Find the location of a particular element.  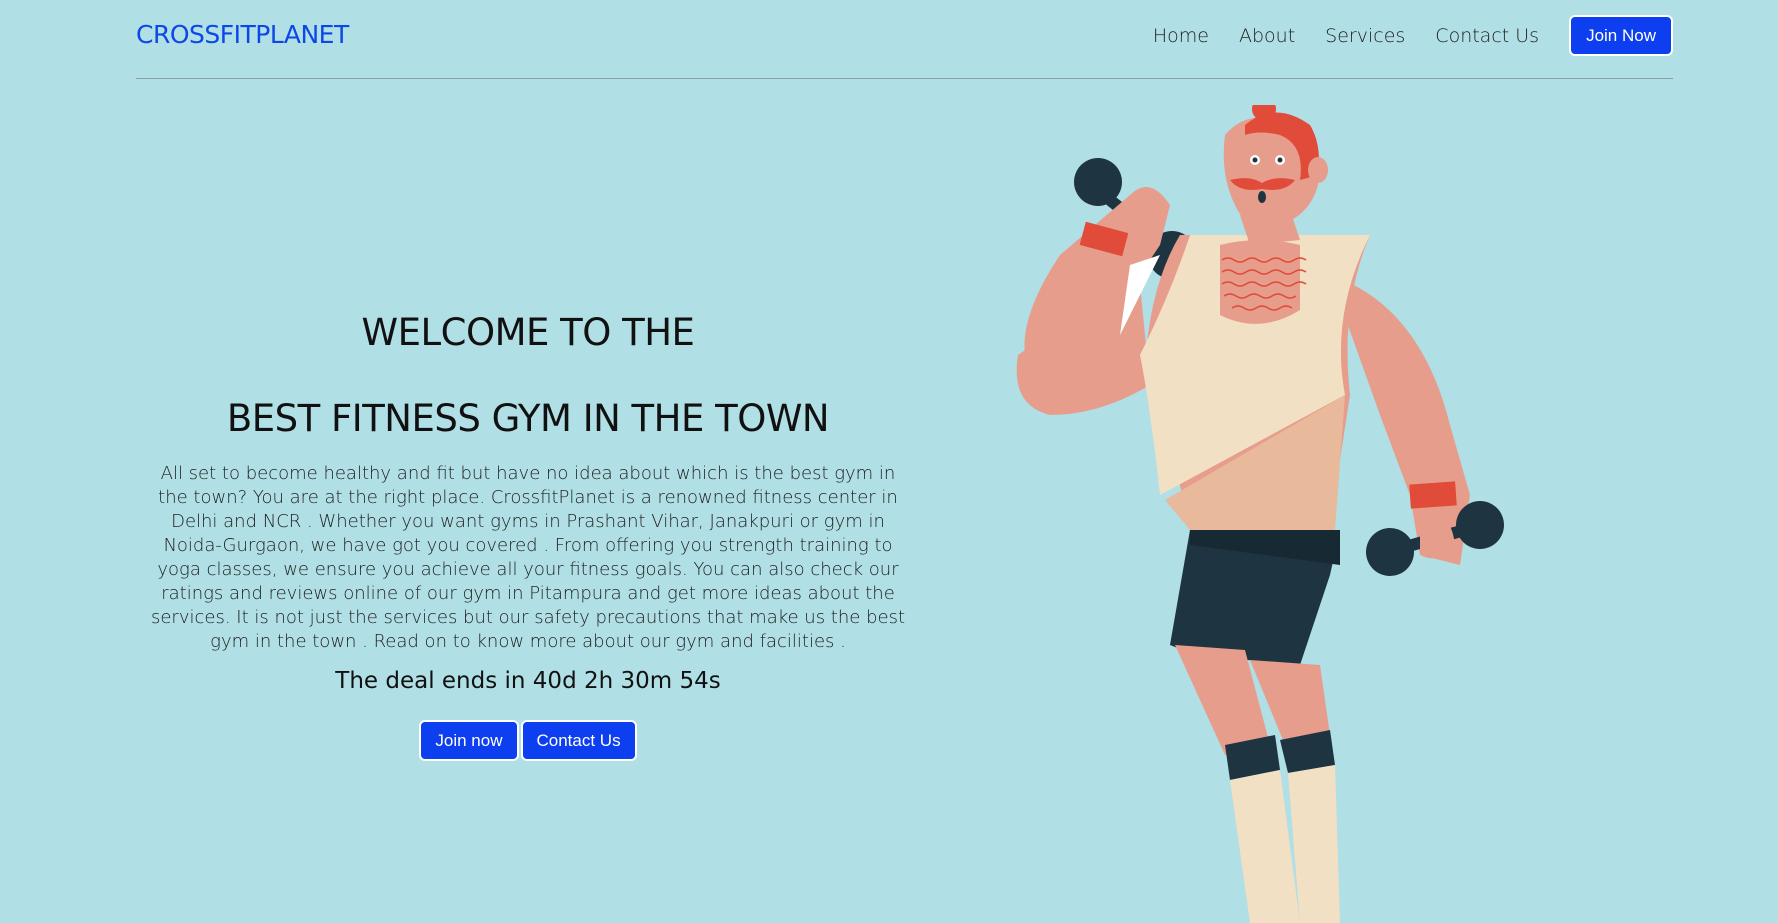

nav-contact-us: Contact Us is located at coordinates (1487, 36).